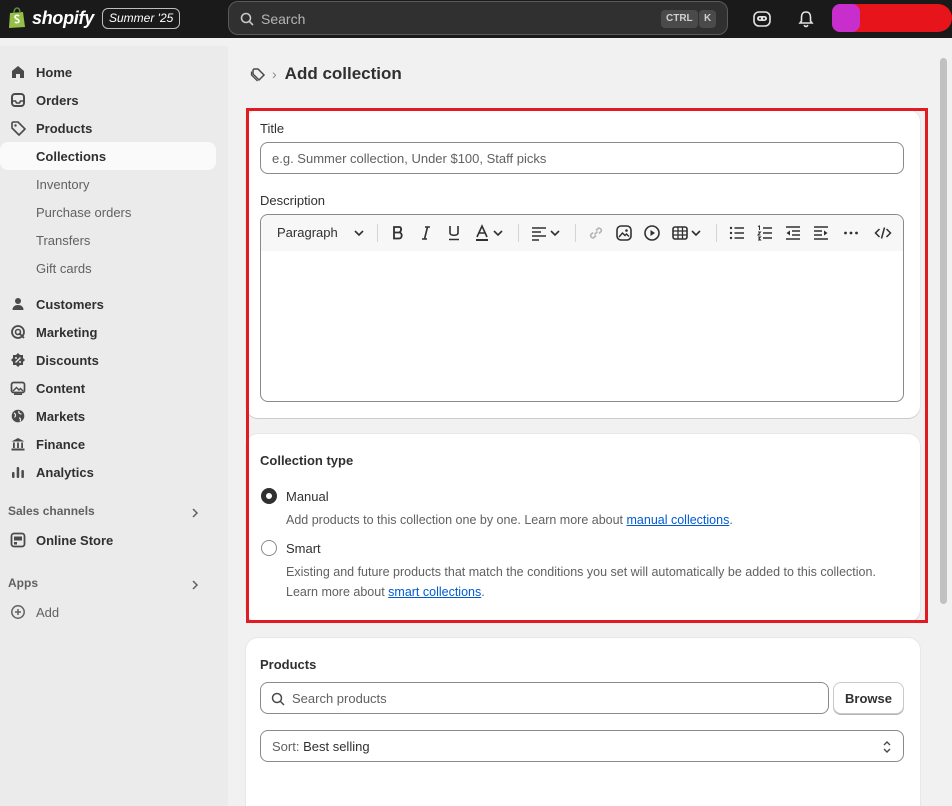 The width and height of the screenshot is (952, 806). I want to click on indent-icon, so click(821, 233).